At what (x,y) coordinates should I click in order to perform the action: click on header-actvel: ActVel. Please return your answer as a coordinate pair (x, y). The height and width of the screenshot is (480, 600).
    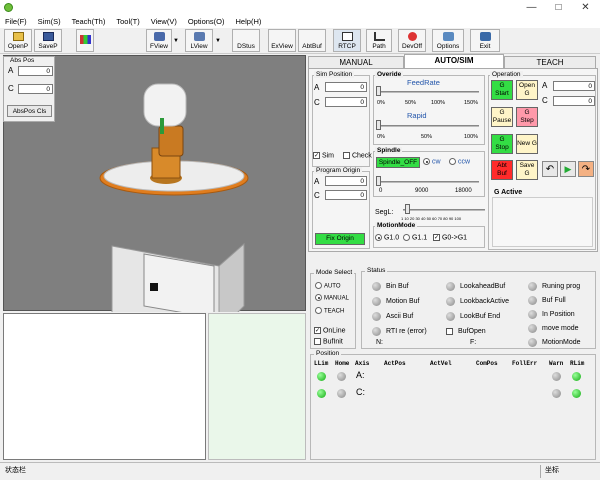
    Looking at the image, I should click on (441, 363).